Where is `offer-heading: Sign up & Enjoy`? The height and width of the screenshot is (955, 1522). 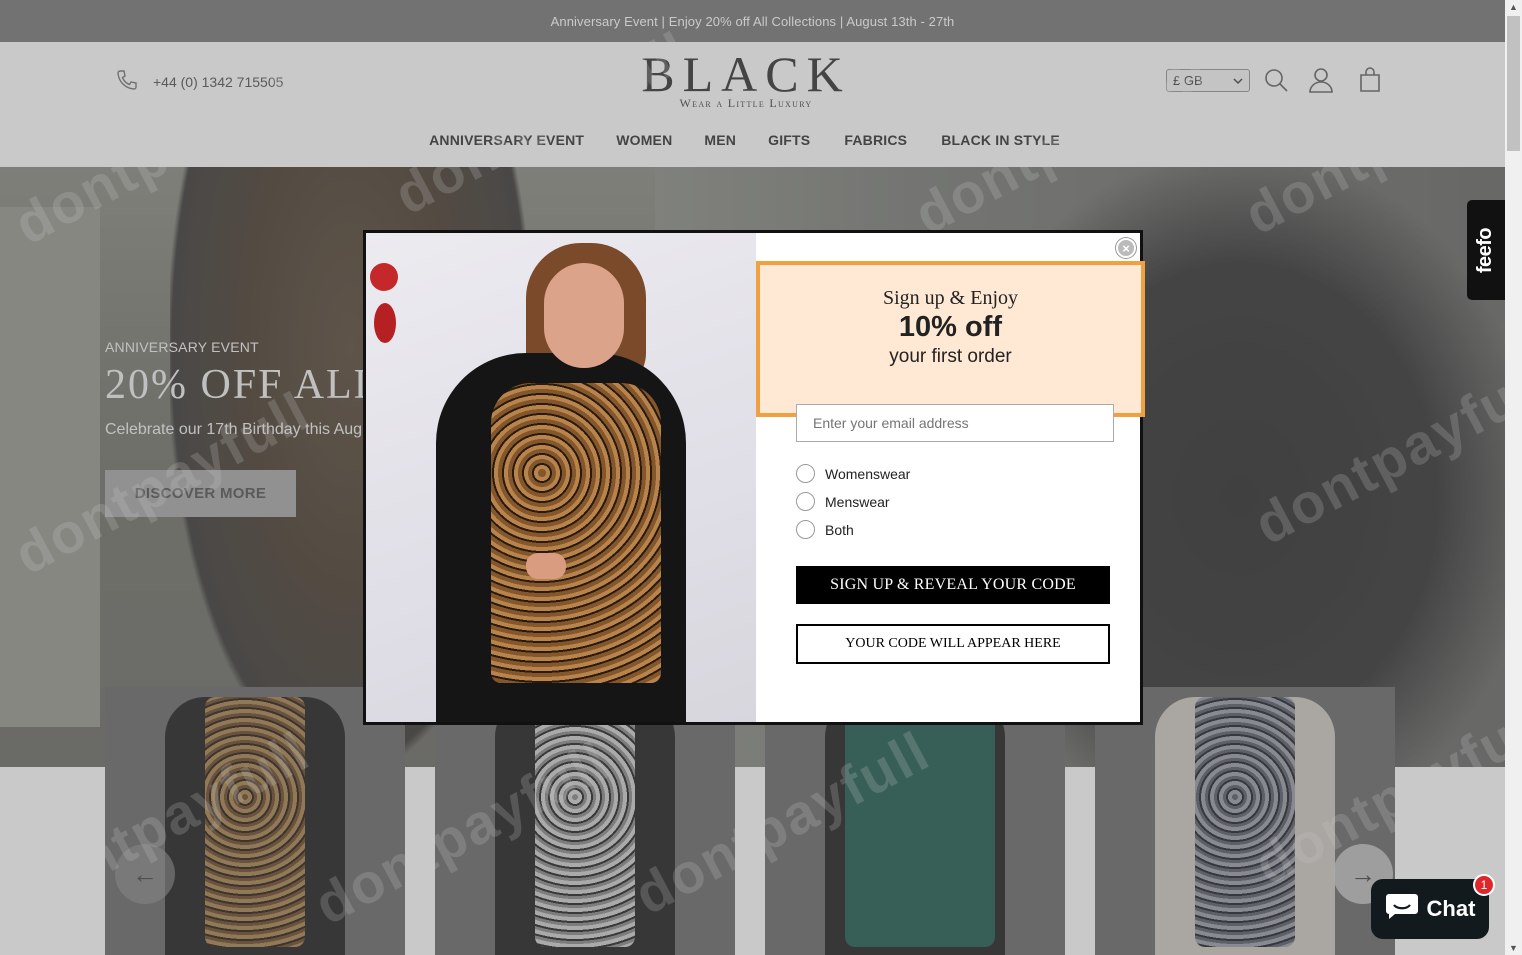 offer-heading: Sign up & Enjoy is located at coordinates (950, 298).